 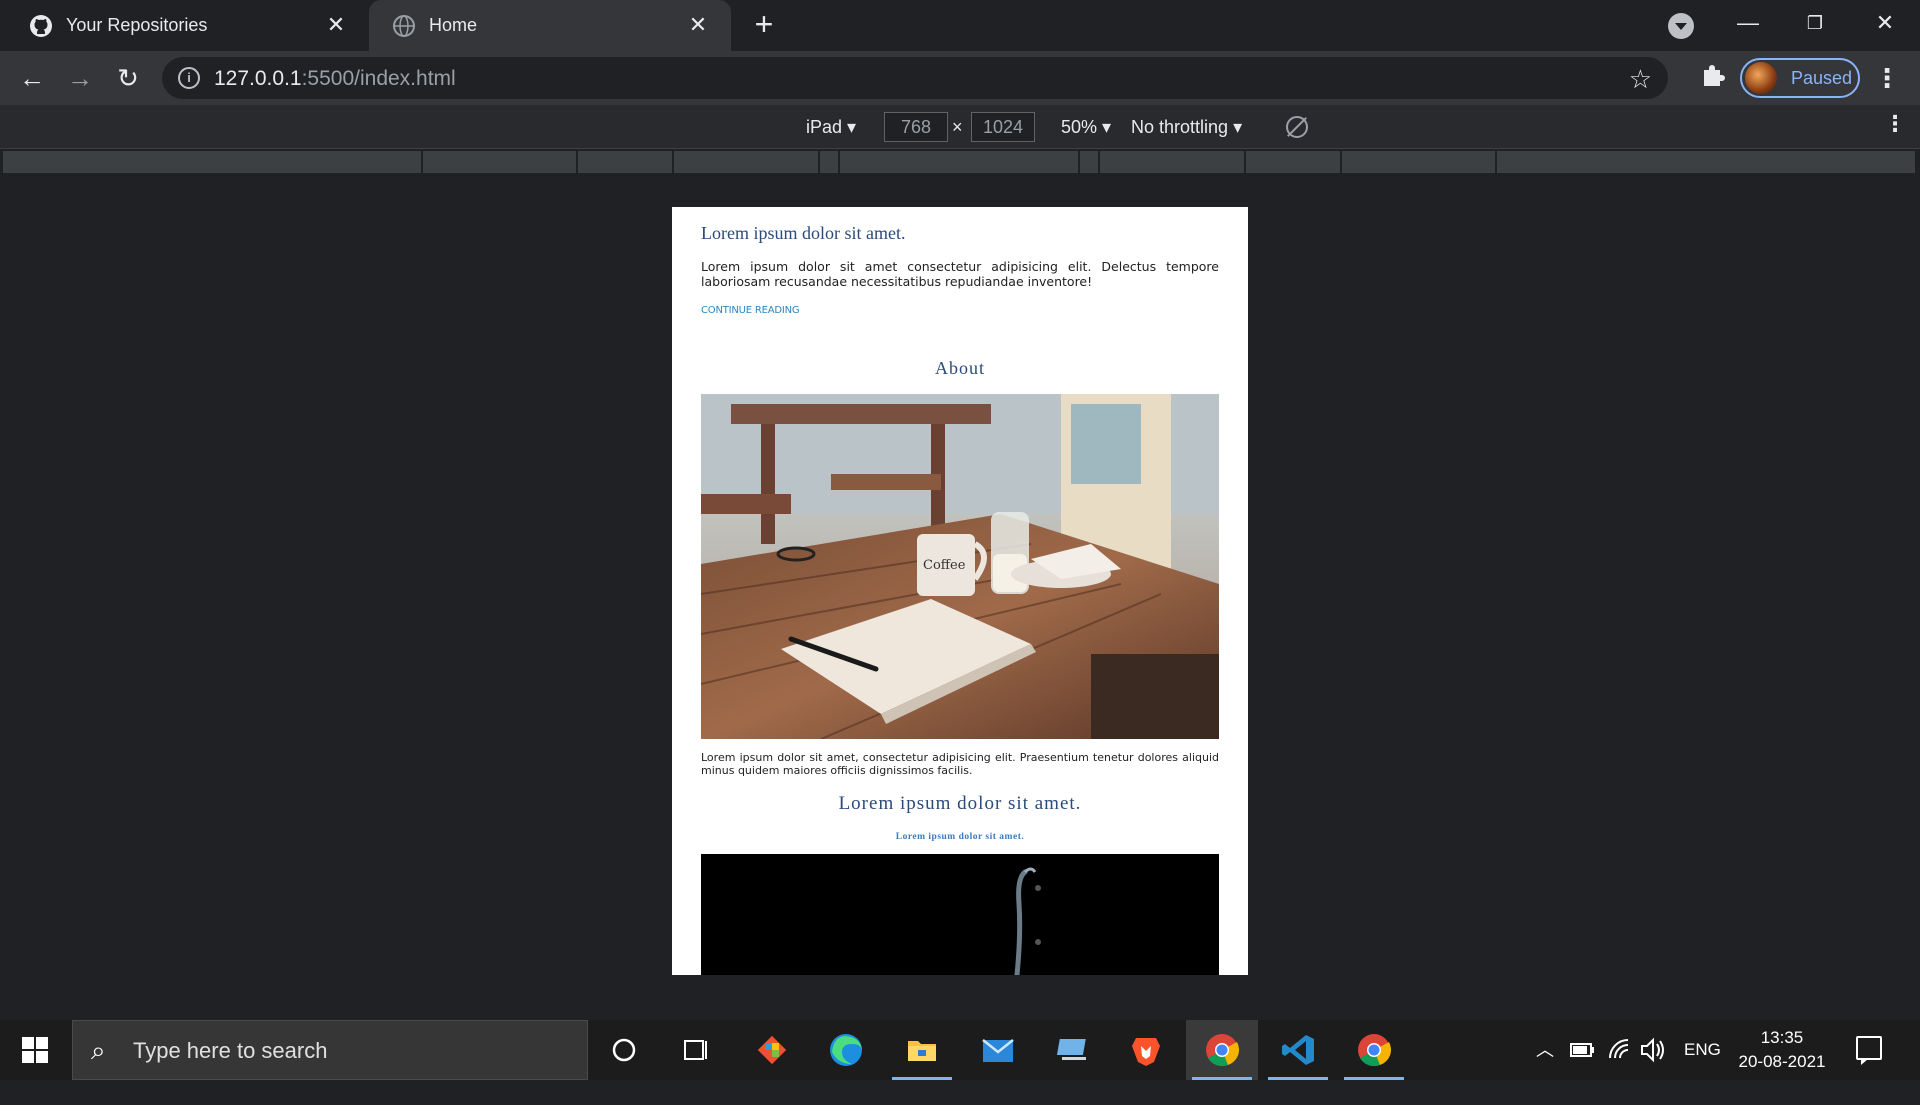 What do you see at coordinates (696, 1050) in the screenshot?
I see `task-view-icon` at bounding box center [696, 1050].